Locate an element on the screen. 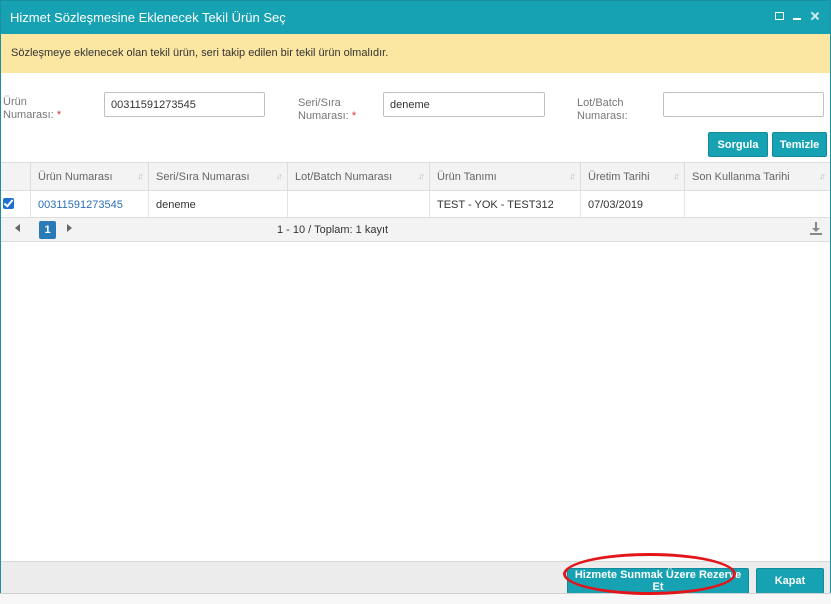  window-controls is located at coordinates (797, 16).